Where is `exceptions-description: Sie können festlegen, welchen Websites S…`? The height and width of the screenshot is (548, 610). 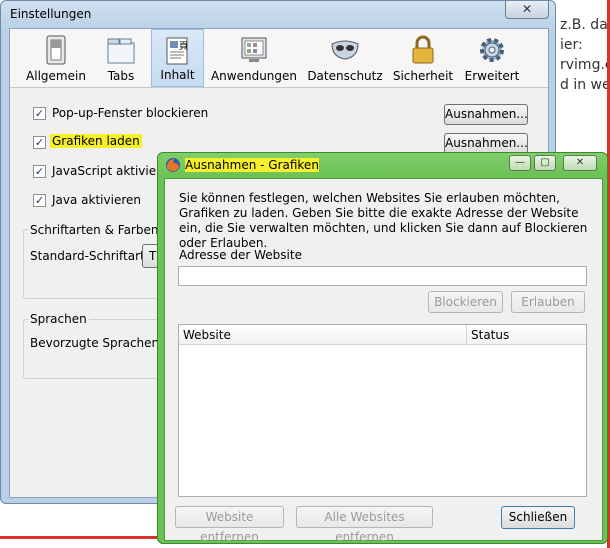
exceptions-description: Sie können festlegen, welchen Websites S… is located at coordinates (383, 220).